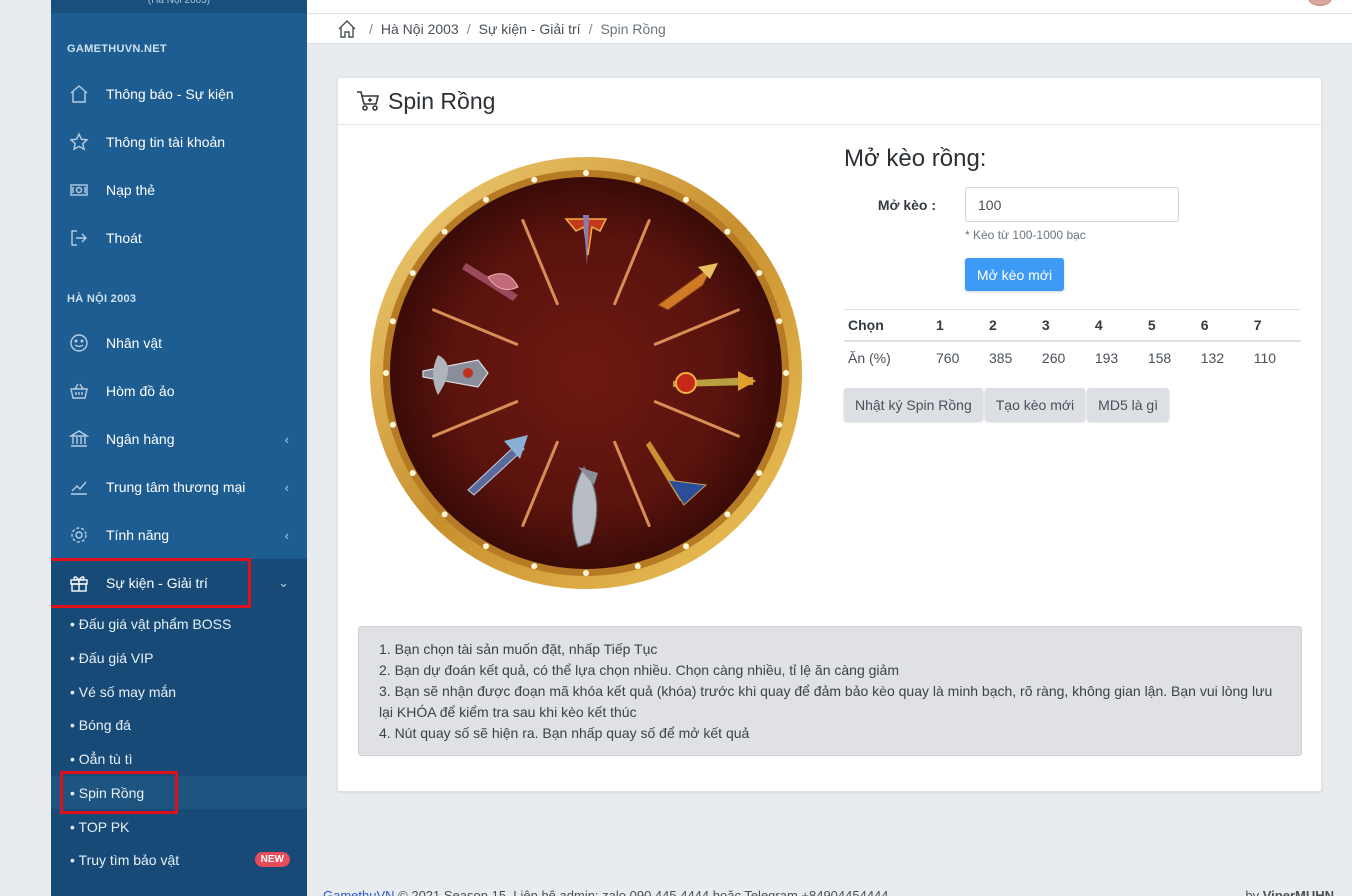  What do you see at coordinates (179, 826) in the screenshot?
I see `submenu-item-top-pk: • TOP PK` at bounding box center [179, 826].